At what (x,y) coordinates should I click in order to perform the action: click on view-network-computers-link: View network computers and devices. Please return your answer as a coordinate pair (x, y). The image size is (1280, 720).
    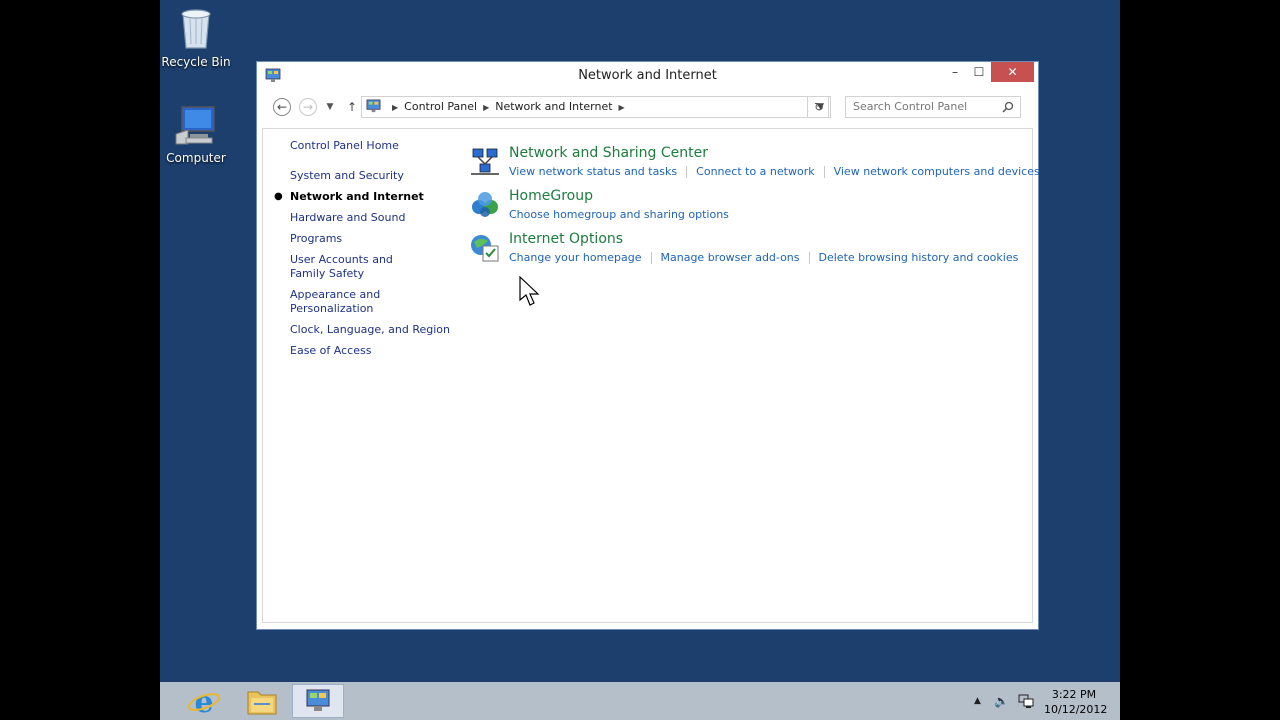
    Looking at the image, I should click on (937, 171).